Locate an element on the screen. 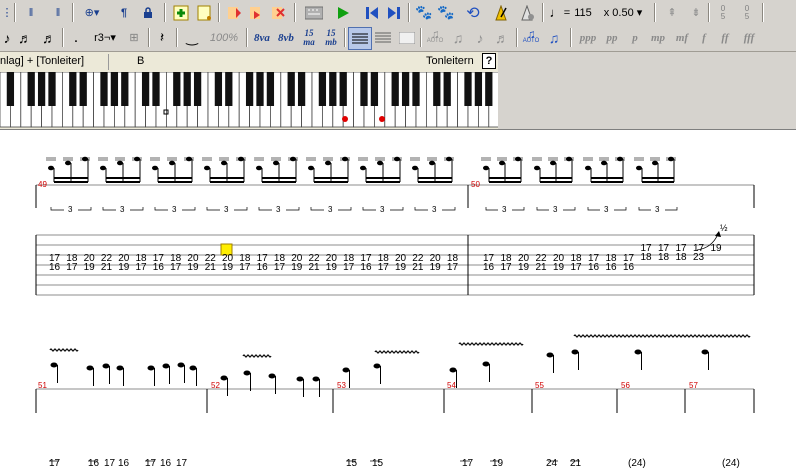  tie-icon: ‿ is located at coordinates (192, 37).